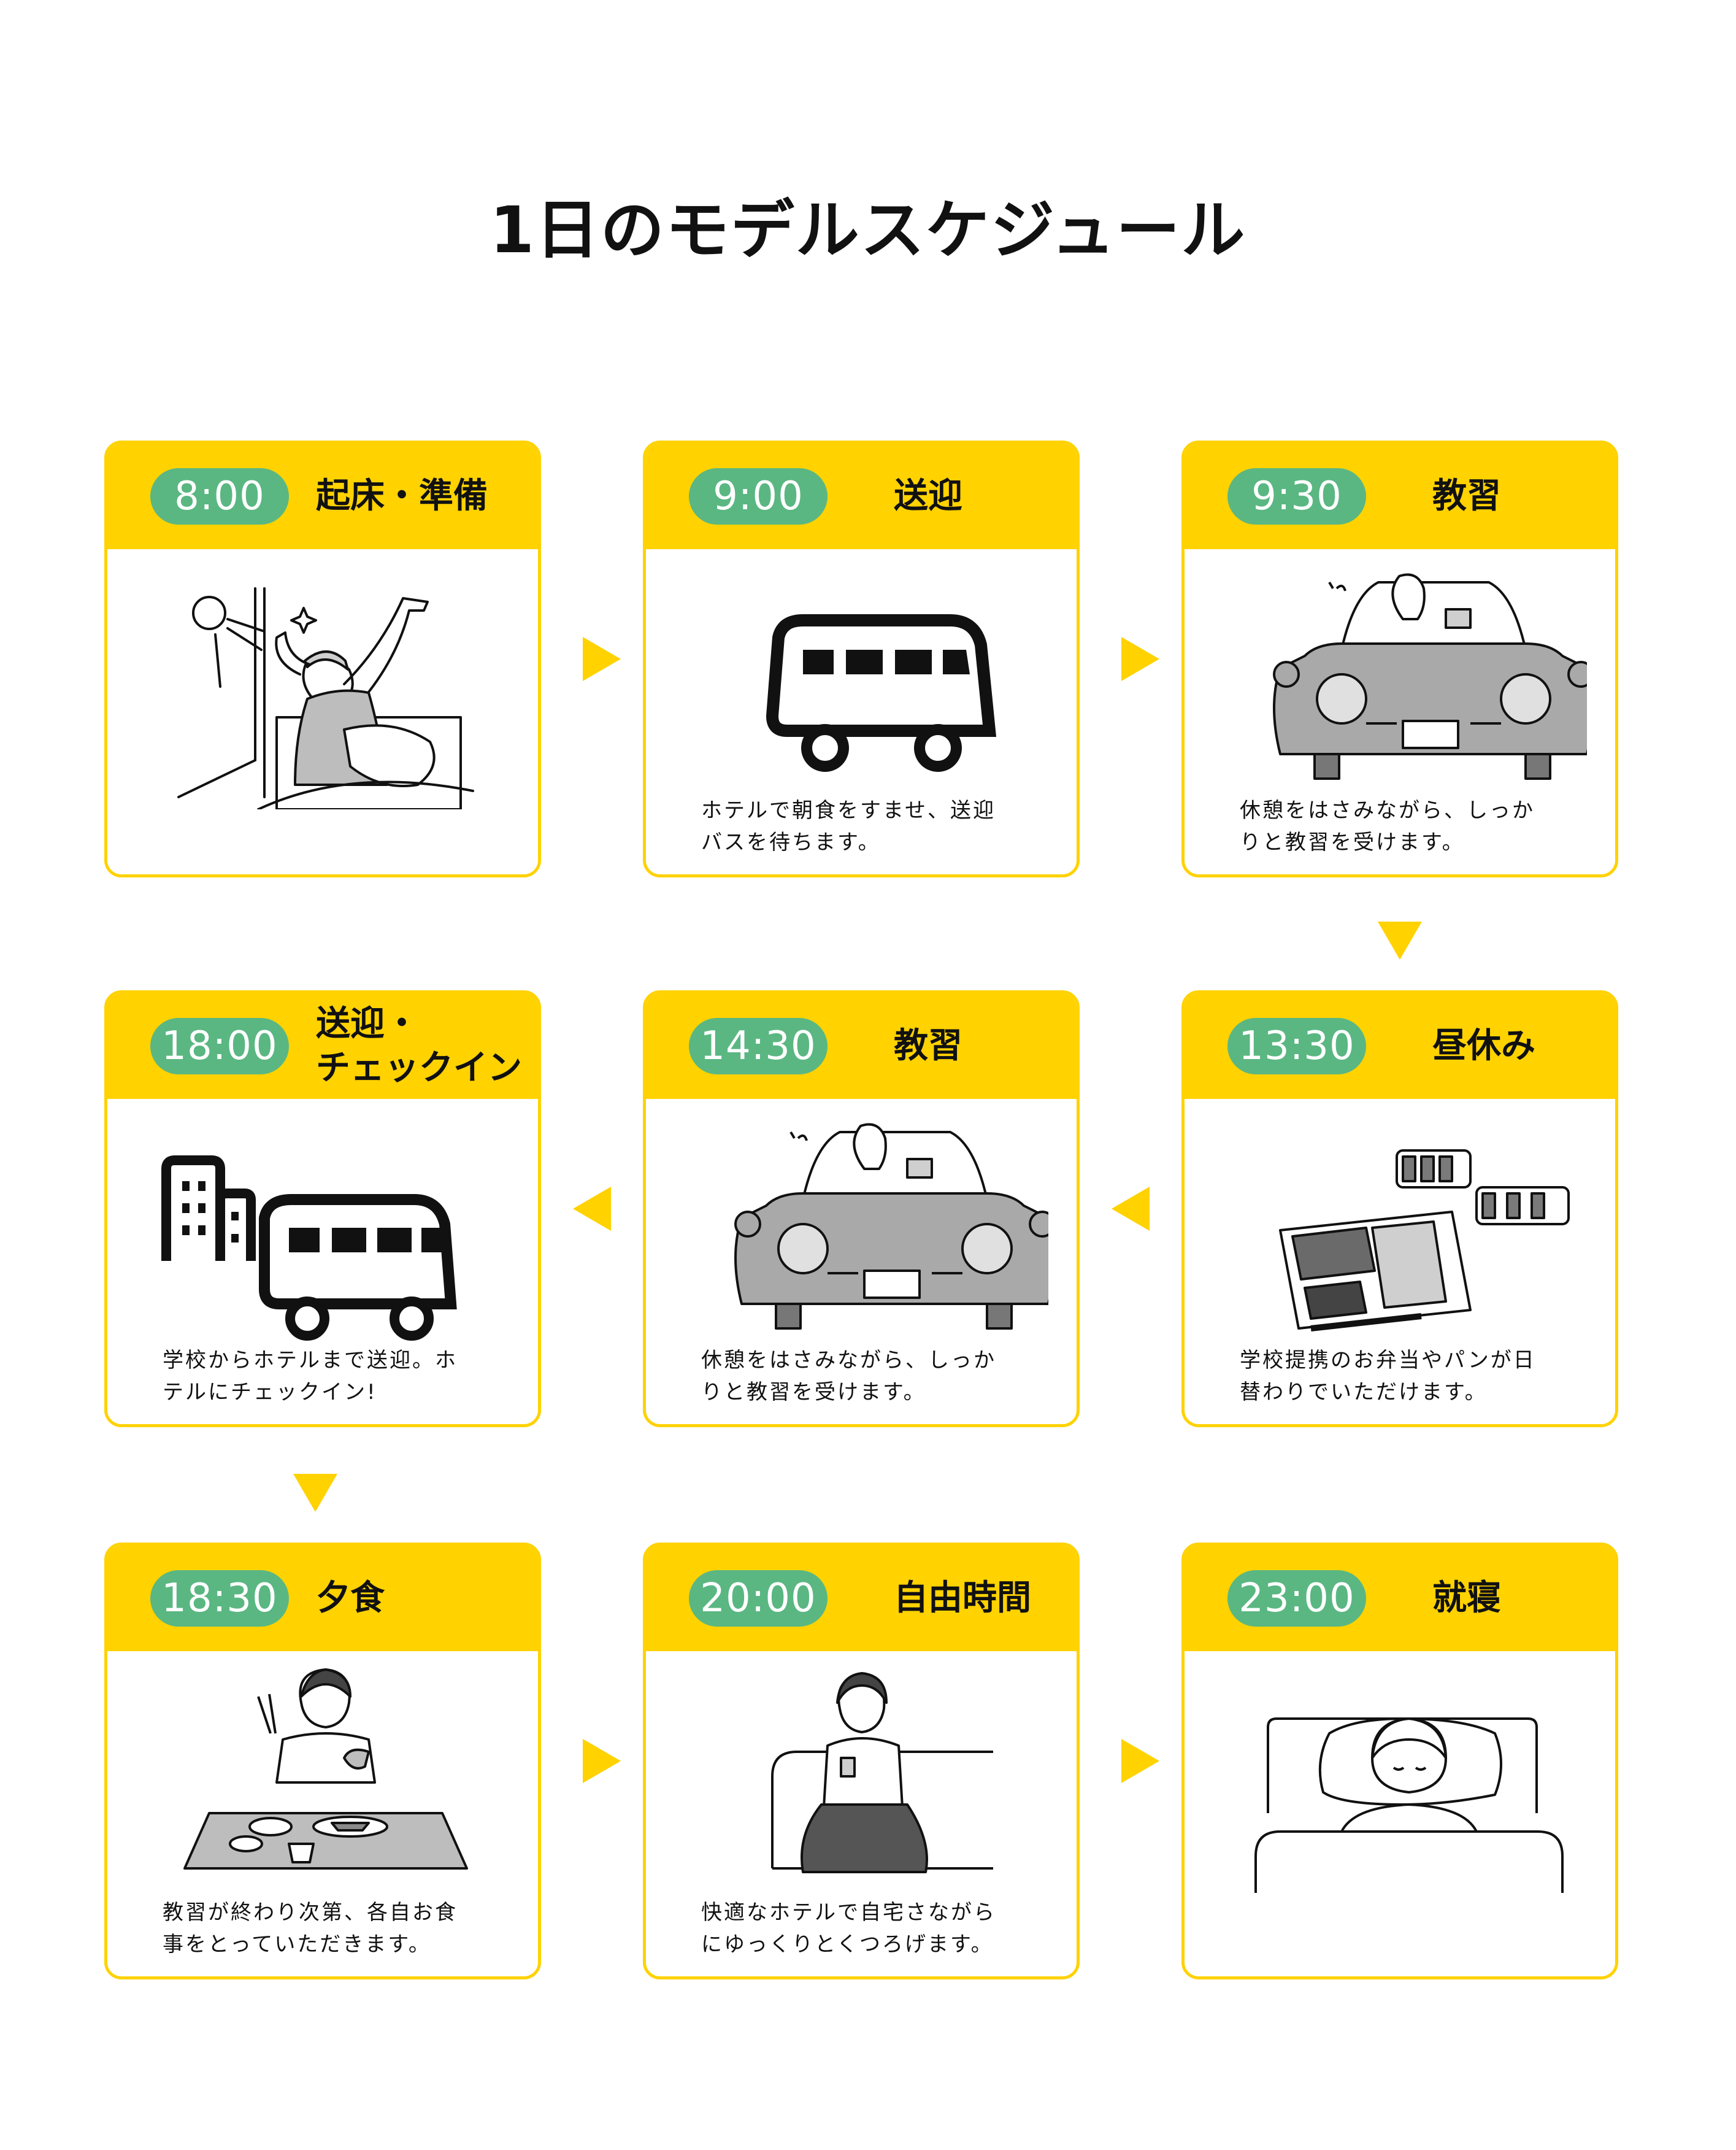  What do you see at coordinates (310, 1928) in the screenshot?
I see `description-text: 教習が終わり次第、各自お食 事をとっていただきます。` at bounding box center [310, 1928].